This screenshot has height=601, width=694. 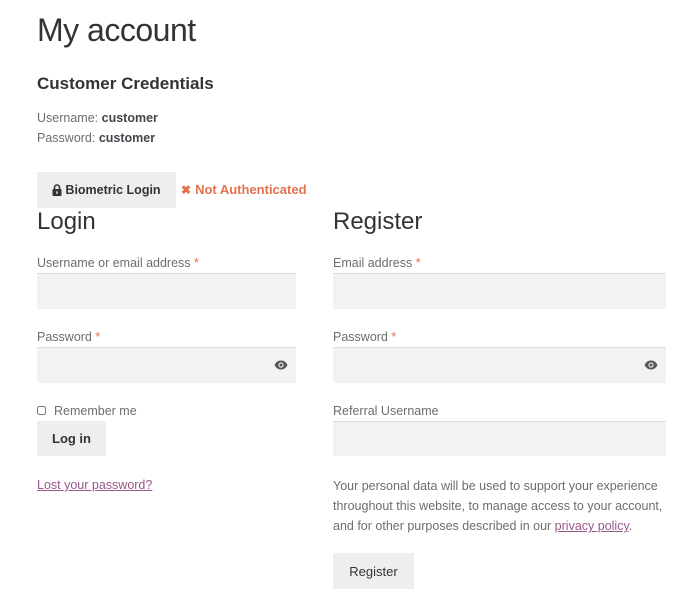 What do you see at coordinates (127, 138) in the screenshot?
I see `password-value: customer` at bounding box center [127, 138].